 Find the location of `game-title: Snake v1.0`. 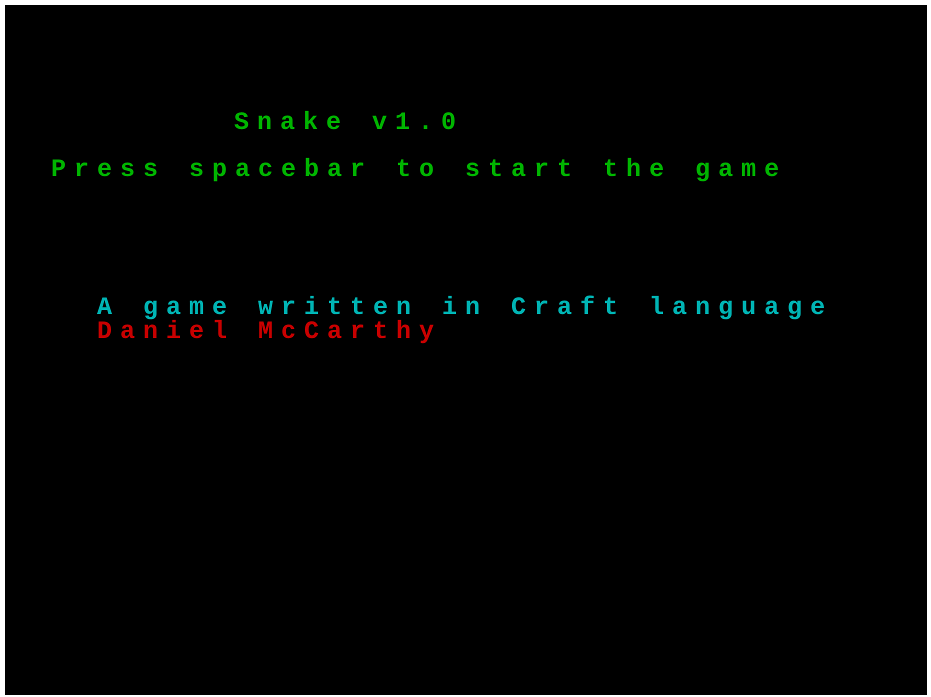

game-title: Snake v1.0 is located at coordinates (349, 123).